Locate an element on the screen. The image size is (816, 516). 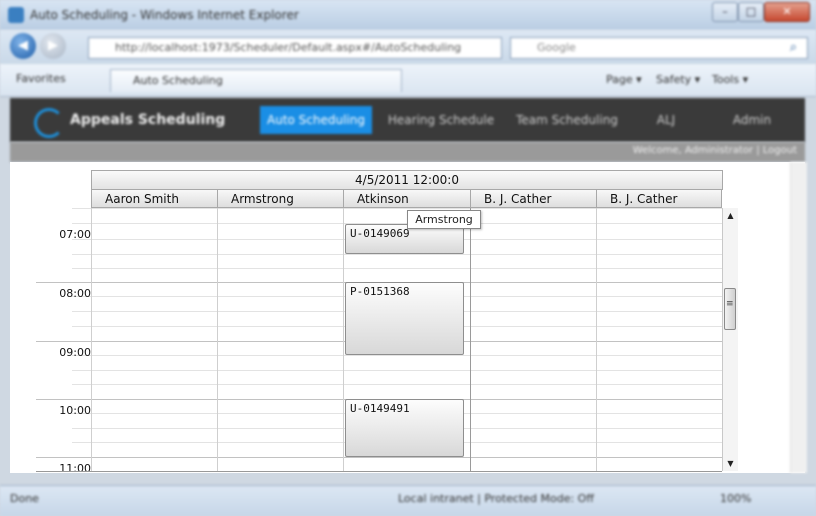
safety-menu: Safety ▾ is located at coordinates (678, 79).